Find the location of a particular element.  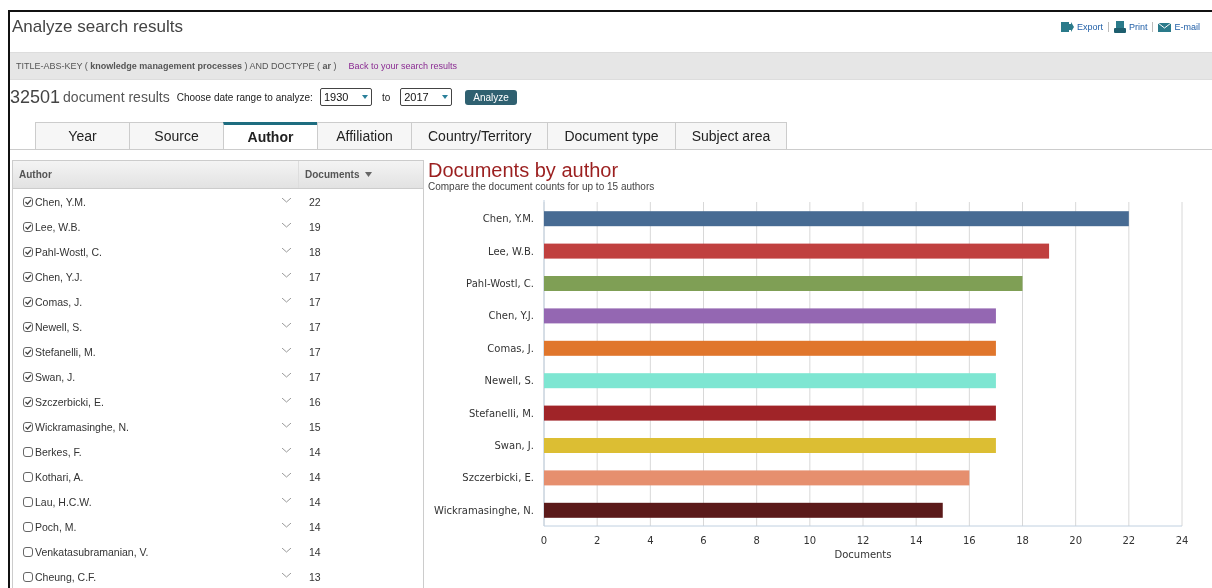

document-count: 18 is located at coordinates (315, 251).